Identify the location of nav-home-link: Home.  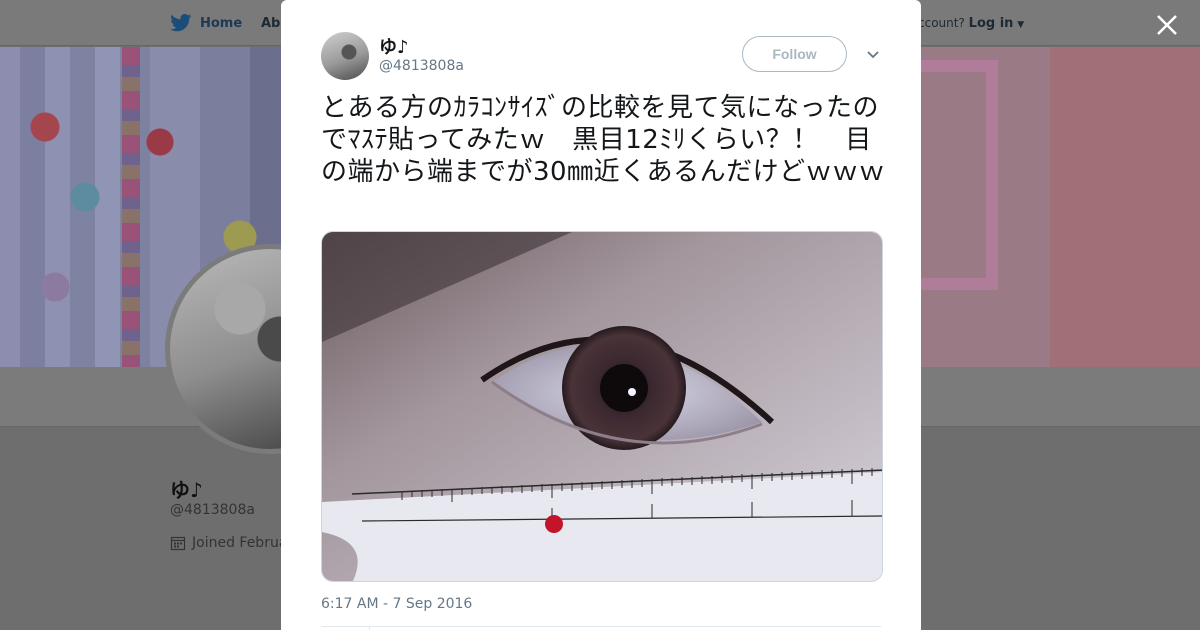
(206, 23).